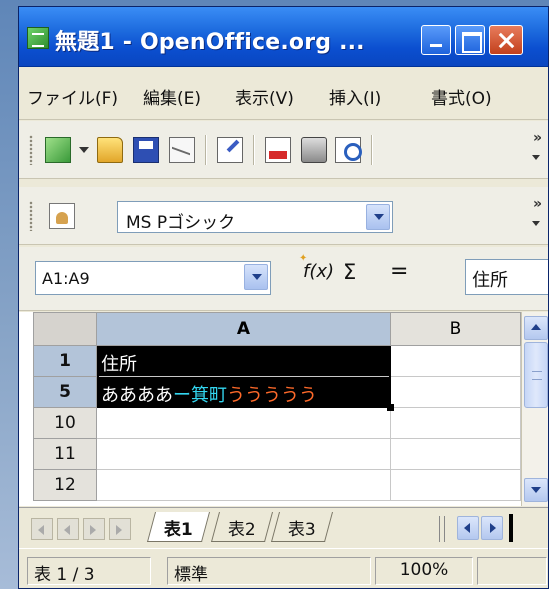 The image size is (549, 589). I want to click on tab-label: 表3, so click(301, 530).